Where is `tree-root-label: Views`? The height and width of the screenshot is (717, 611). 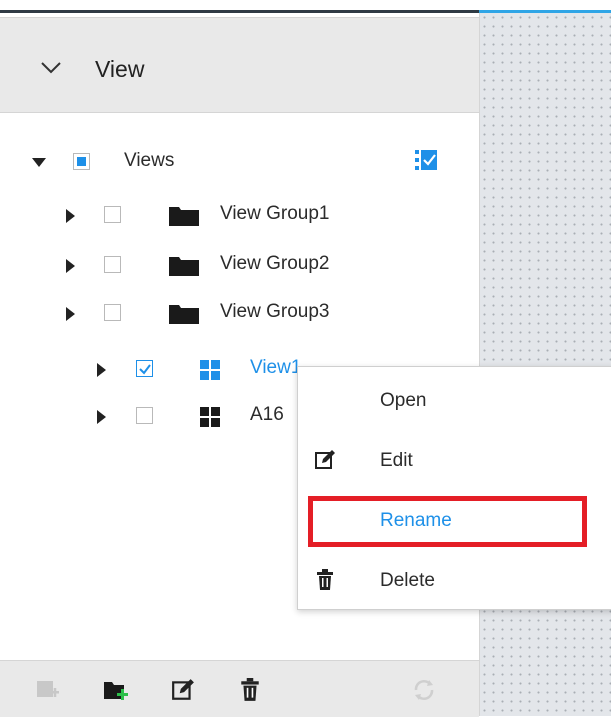
tree-root-label: Views is located at coordinates (149, 160).